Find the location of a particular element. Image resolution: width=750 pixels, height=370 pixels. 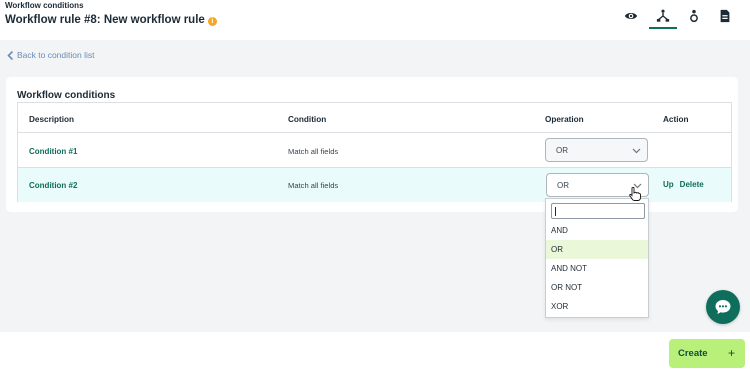

eye-icon is located at coordinates (631, 16).